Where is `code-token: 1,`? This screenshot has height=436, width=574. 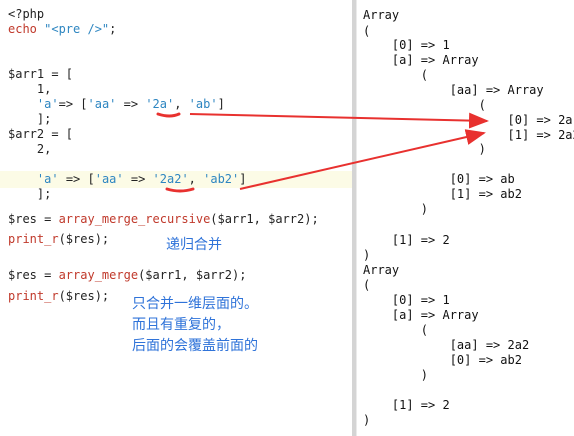
code-token: 1, is located at coordinates (30, 89).